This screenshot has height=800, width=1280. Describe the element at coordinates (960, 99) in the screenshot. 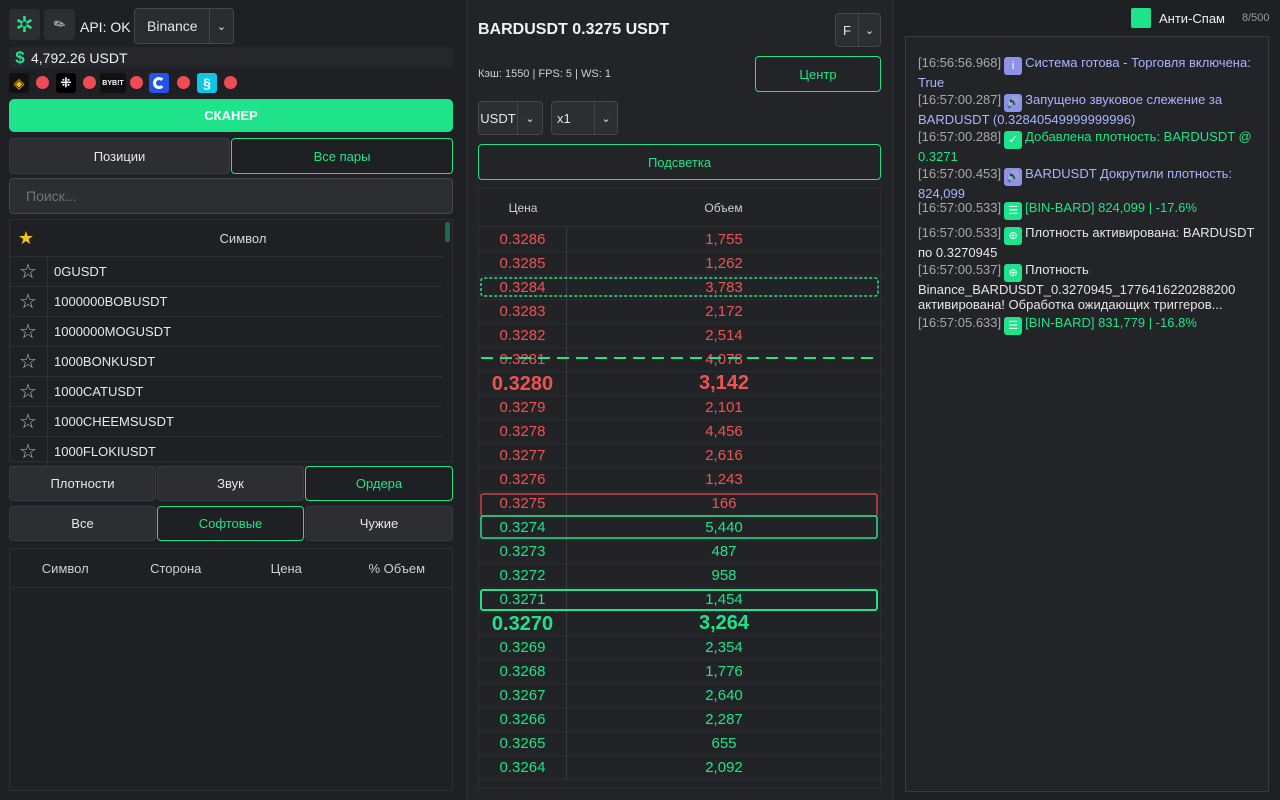

I see `log-time: [16:57:00.287]` at that location.